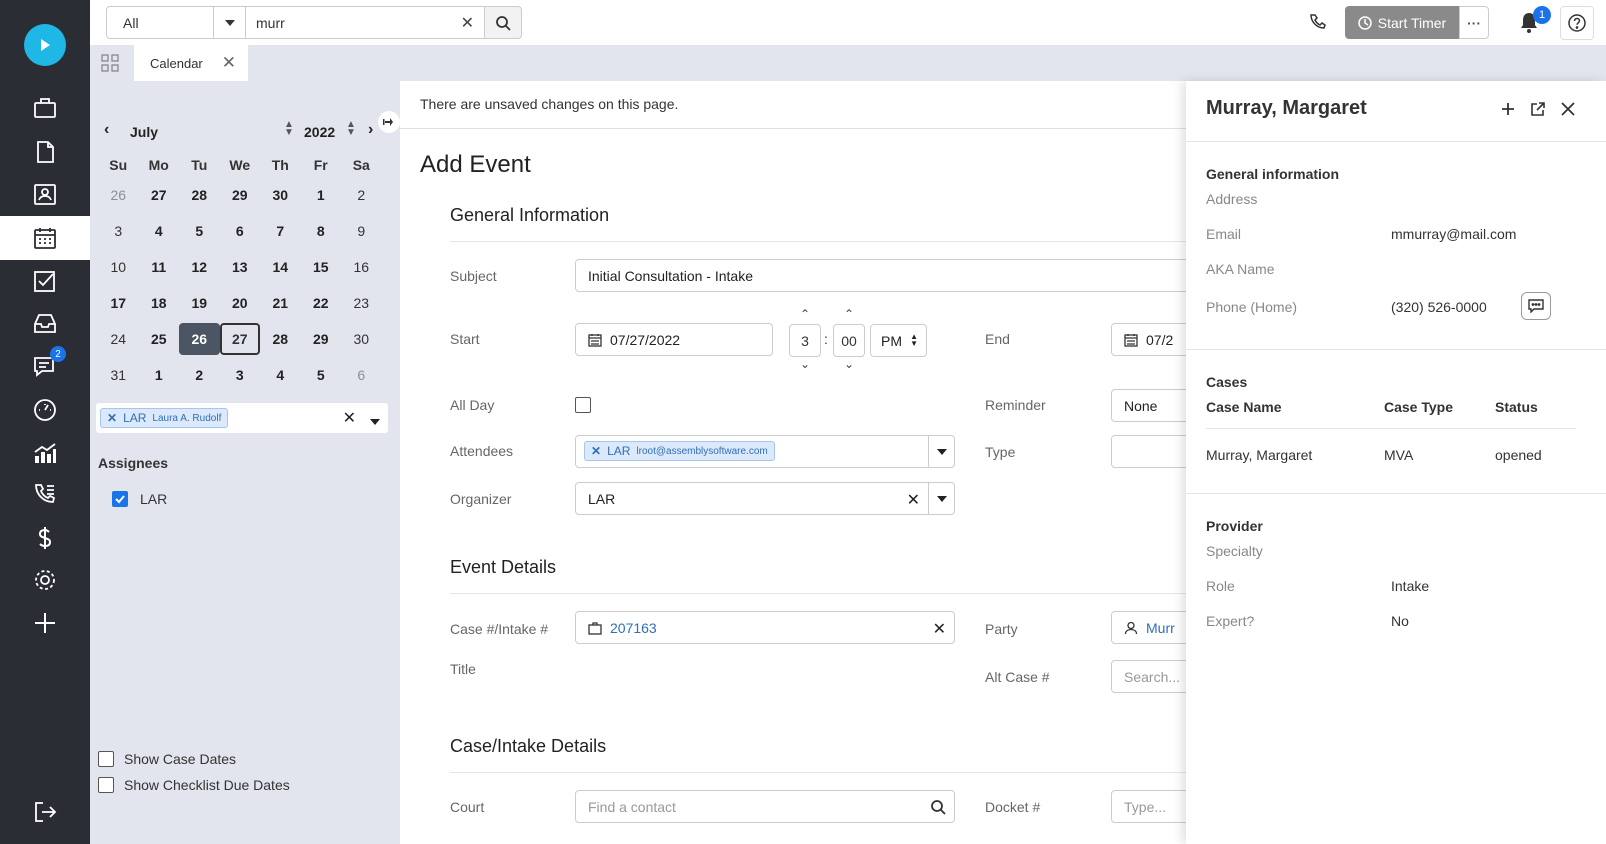  What do you see at coordinates (191, 63) in the screenshot?
I see `tab-calendar: Calendar ✕` at bounding box center [191, 63].